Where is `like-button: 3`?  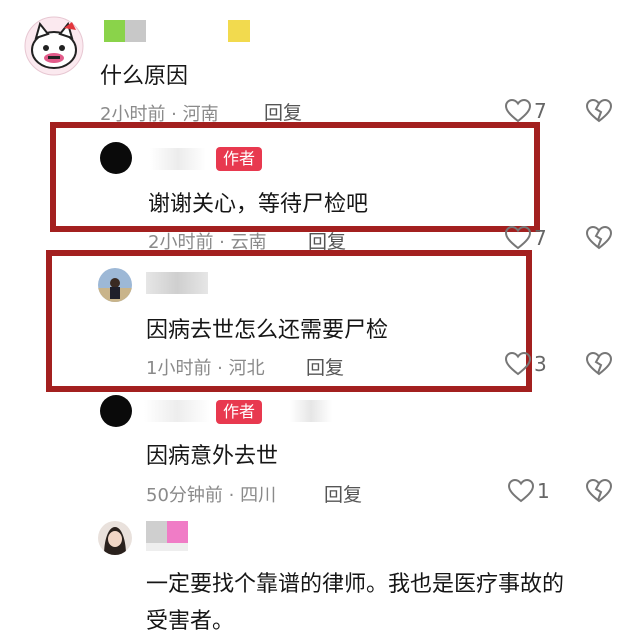 like-button: 3 is located at coordinates (526, 364).